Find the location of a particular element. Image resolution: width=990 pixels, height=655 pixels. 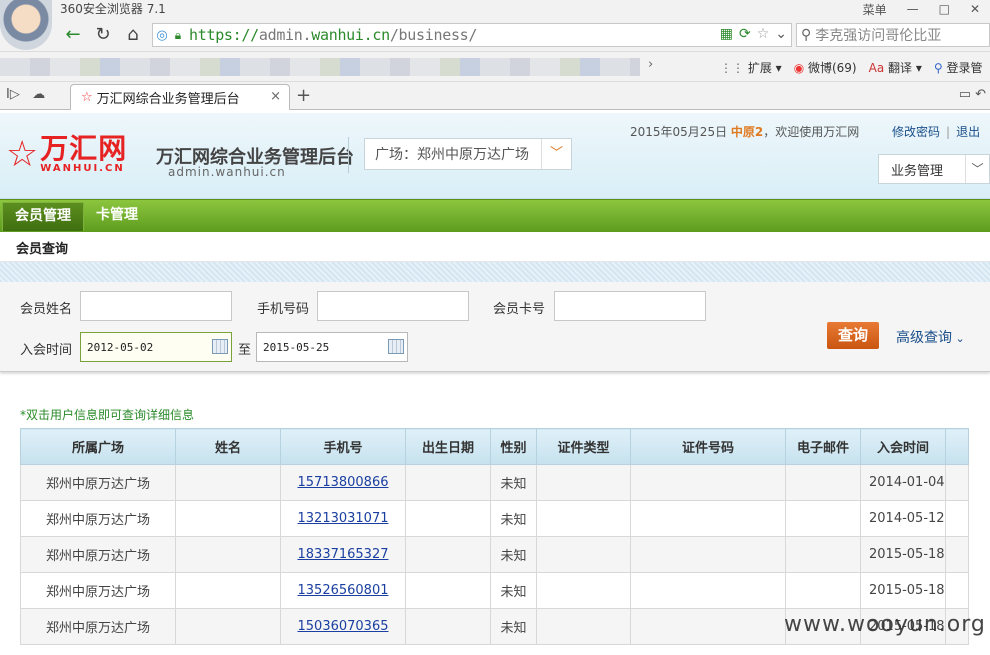

col-extra is located at coordinates (957, 446).